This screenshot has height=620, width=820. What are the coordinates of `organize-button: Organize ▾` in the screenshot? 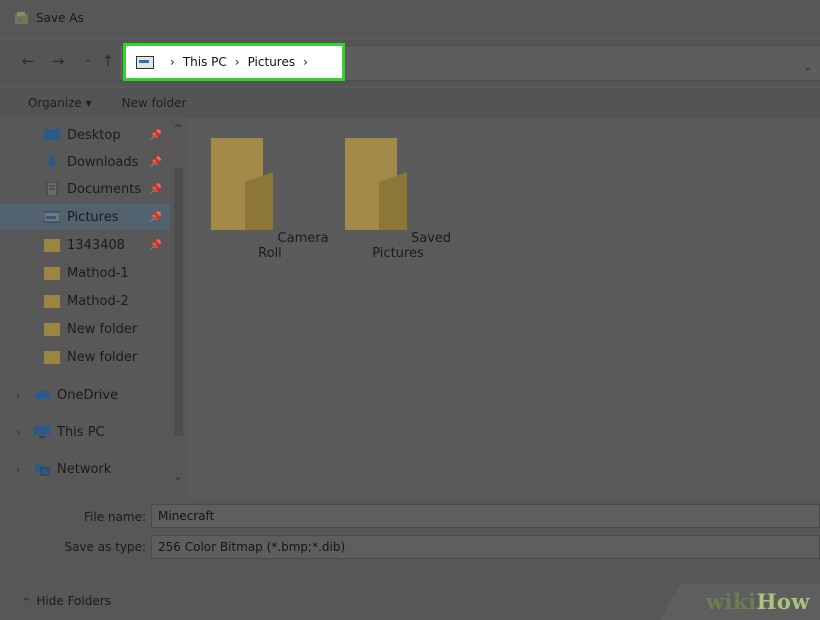 It's located at (60, 103).